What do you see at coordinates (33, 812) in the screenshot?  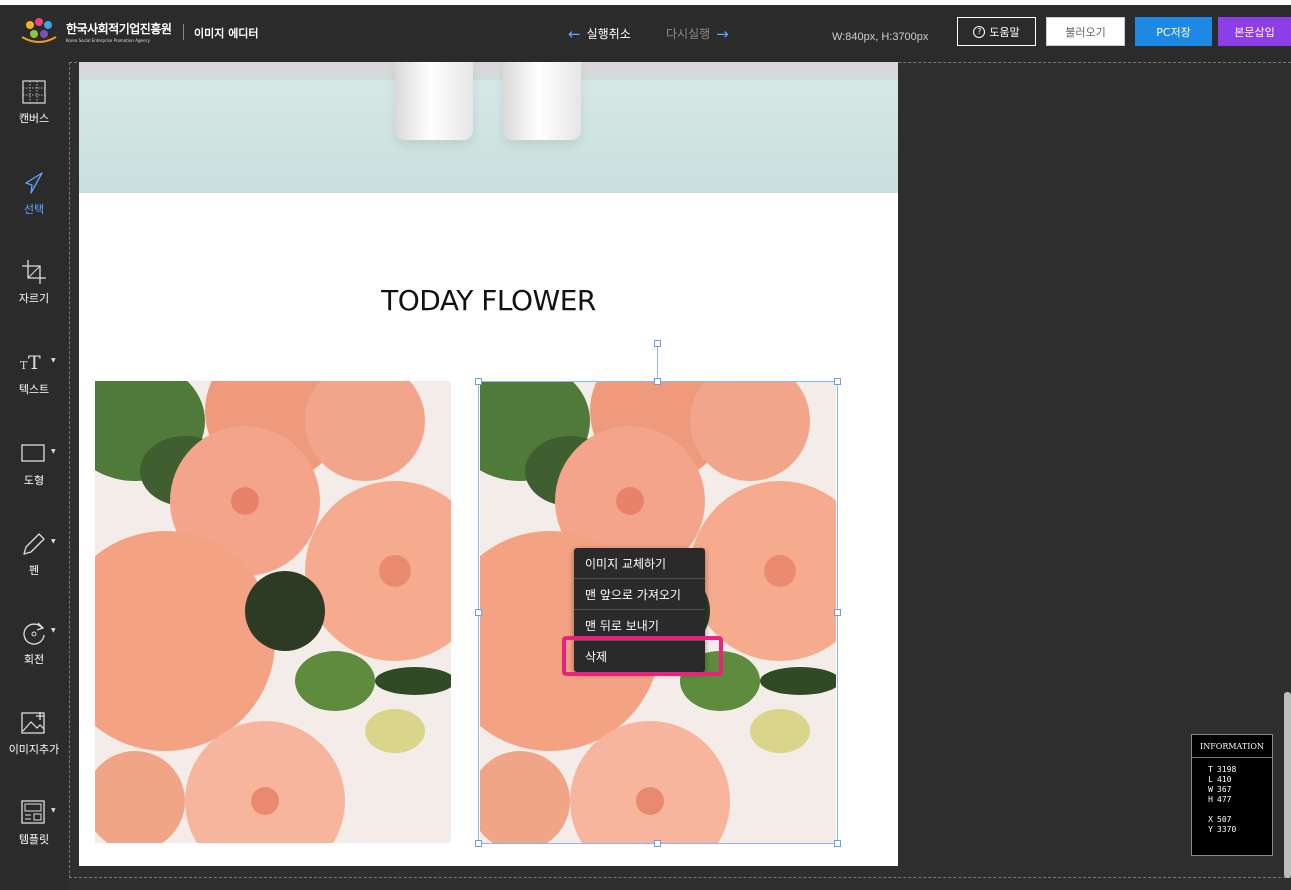 I see `template-icon` at bounding box center [33, 812].